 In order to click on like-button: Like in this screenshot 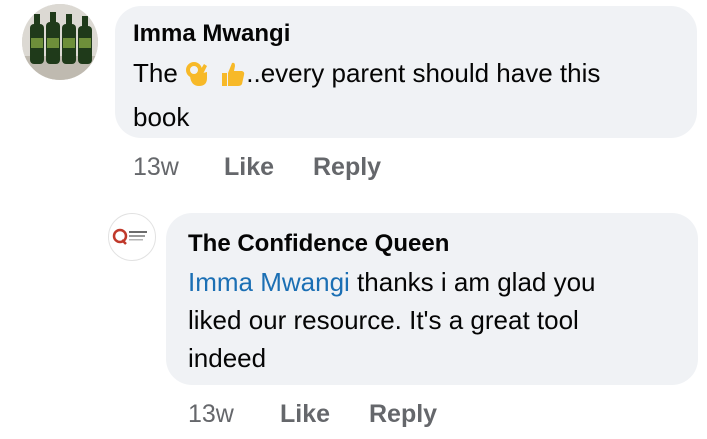, I will do `click(249, 167)`.